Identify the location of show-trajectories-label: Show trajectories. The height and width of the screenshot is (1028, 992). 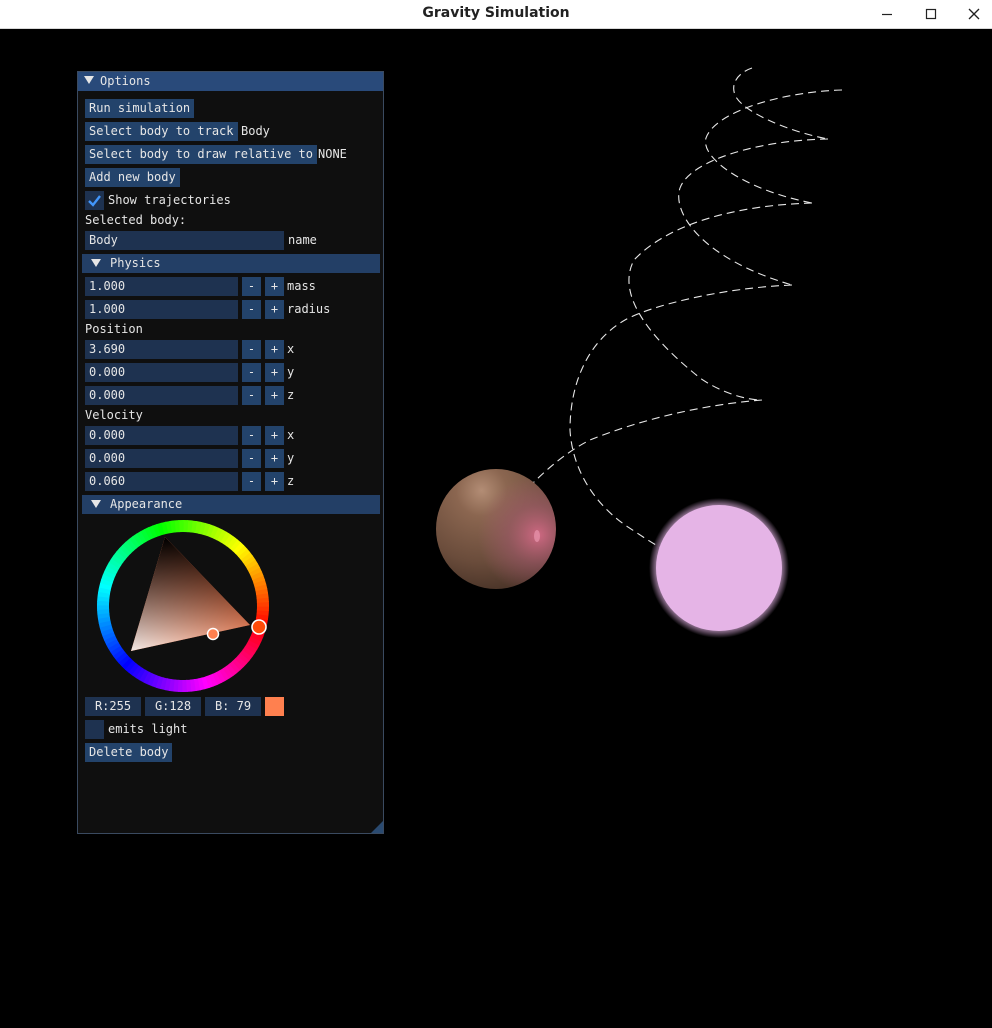
(169, 200).